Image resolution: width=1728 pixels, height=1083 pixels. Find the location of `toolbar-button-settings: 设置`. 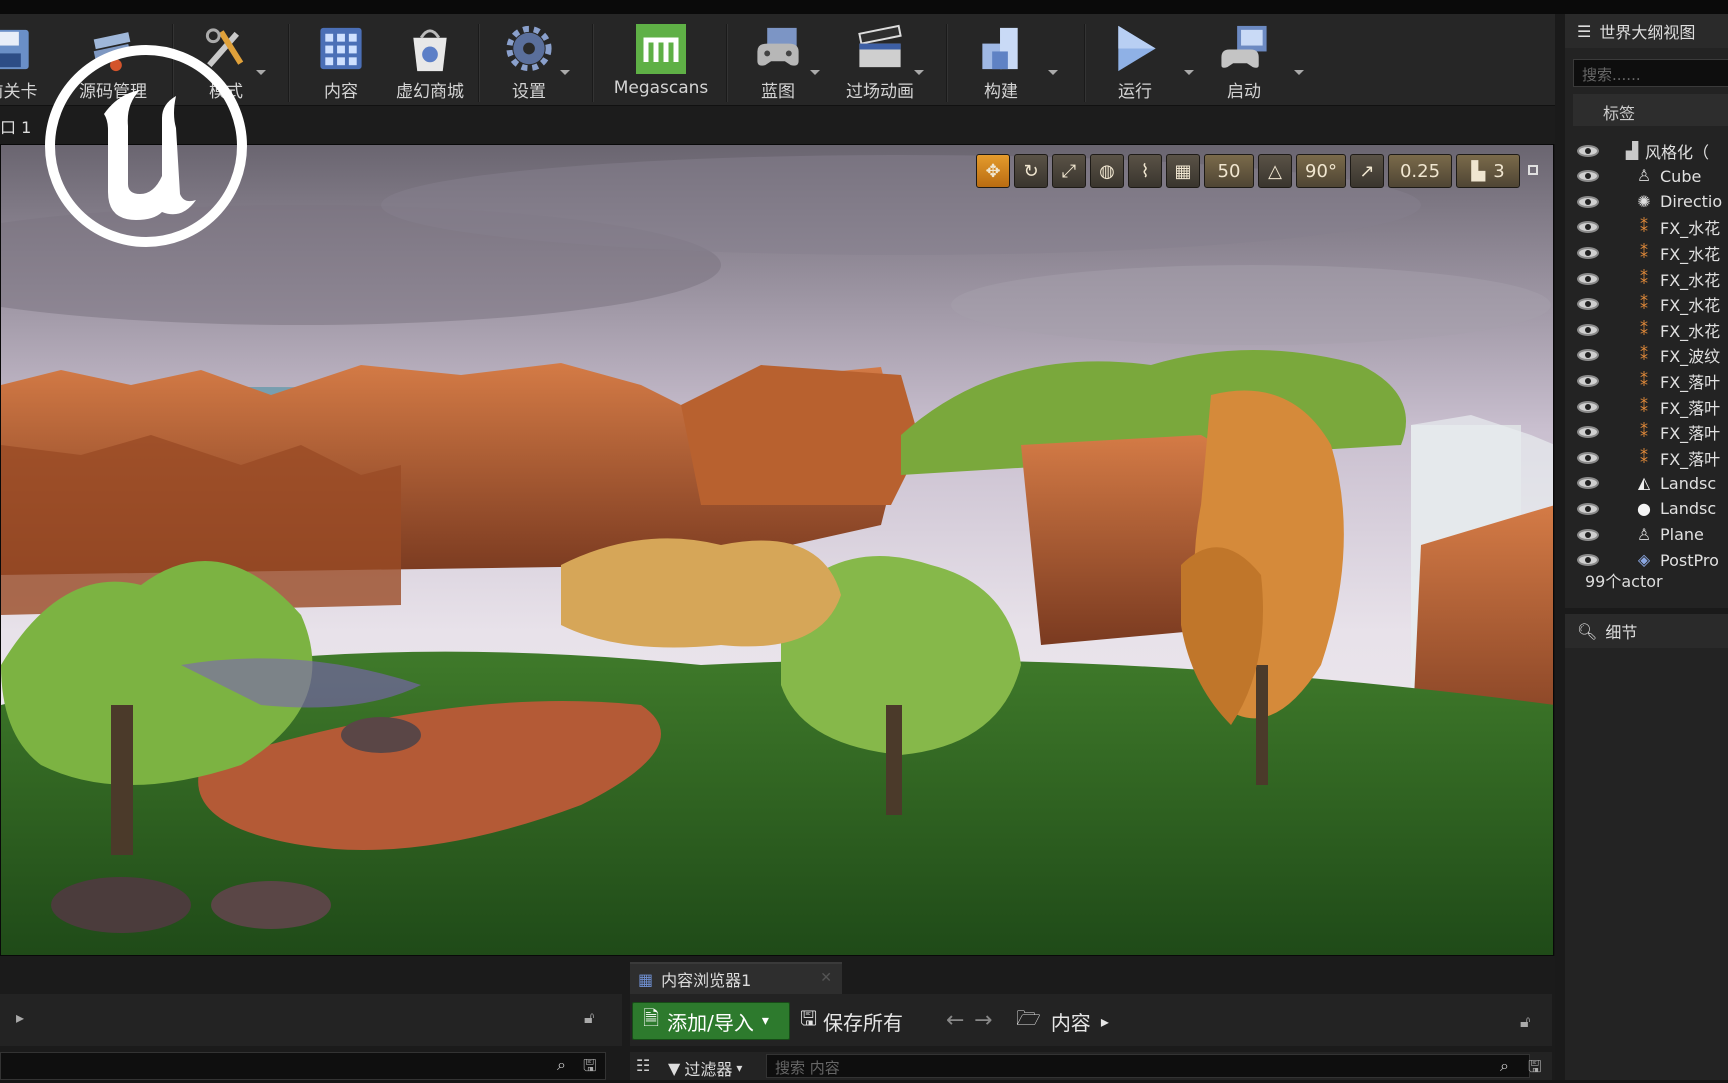

toolbar-button-settings: 设置 is located at coordinates (529, 61).